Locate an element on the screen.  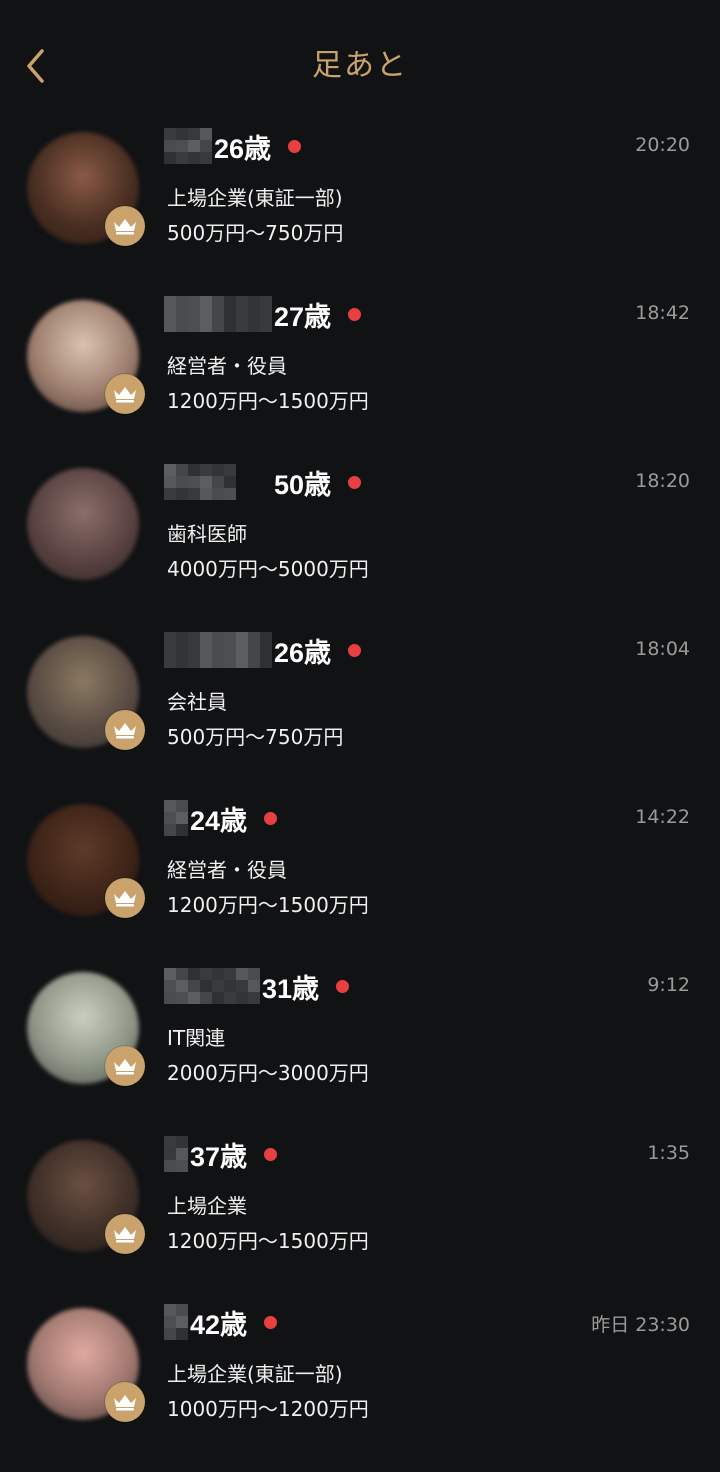
name-age-line: 31歳 is located at coordinates (257, 986).